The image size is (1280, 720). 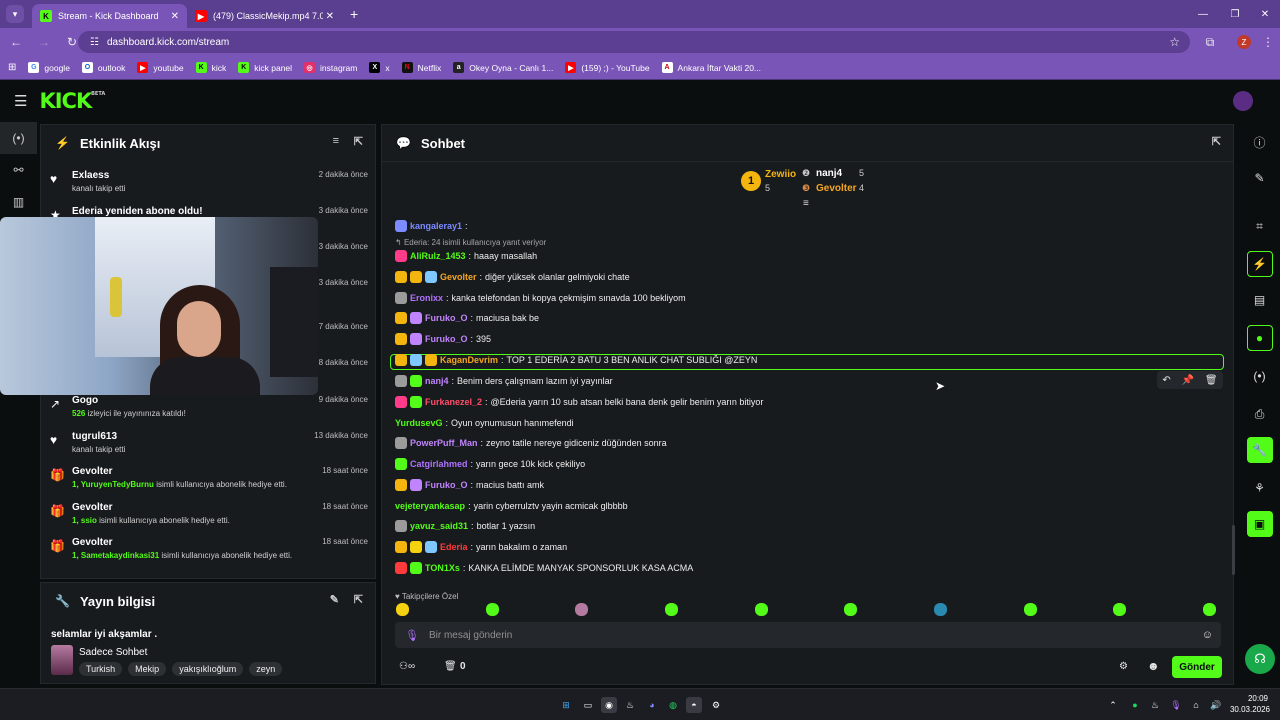 What do you see at coordinates (1174, 42) in the screenshot?
I see `bookmark-star-icon: ☆` at bounding box center [1174, 42].